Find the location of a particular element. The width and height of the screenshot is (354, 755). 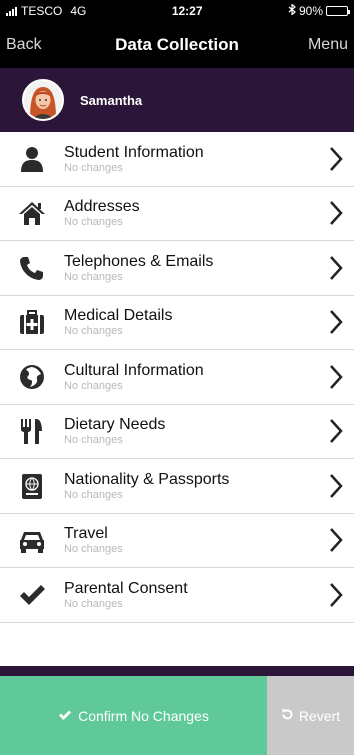

undo-icon is located at coordinates (287, 716).